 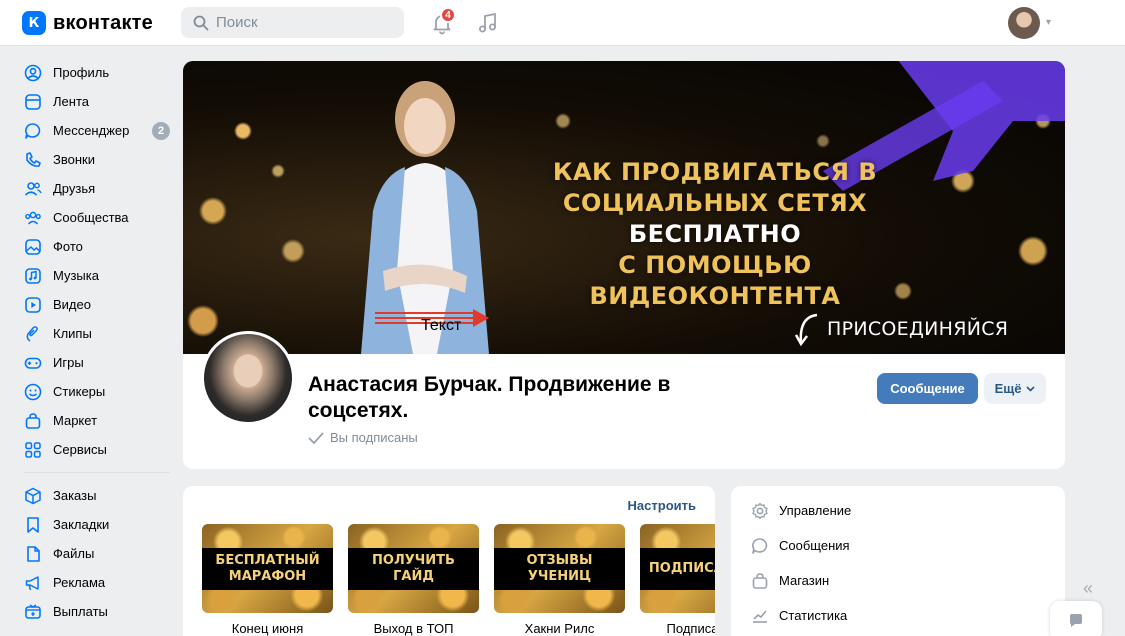 What do you see at coordinates (32, 582) in the screenshot?
I see `megaphone-icon` at bounding box center [32, 582].